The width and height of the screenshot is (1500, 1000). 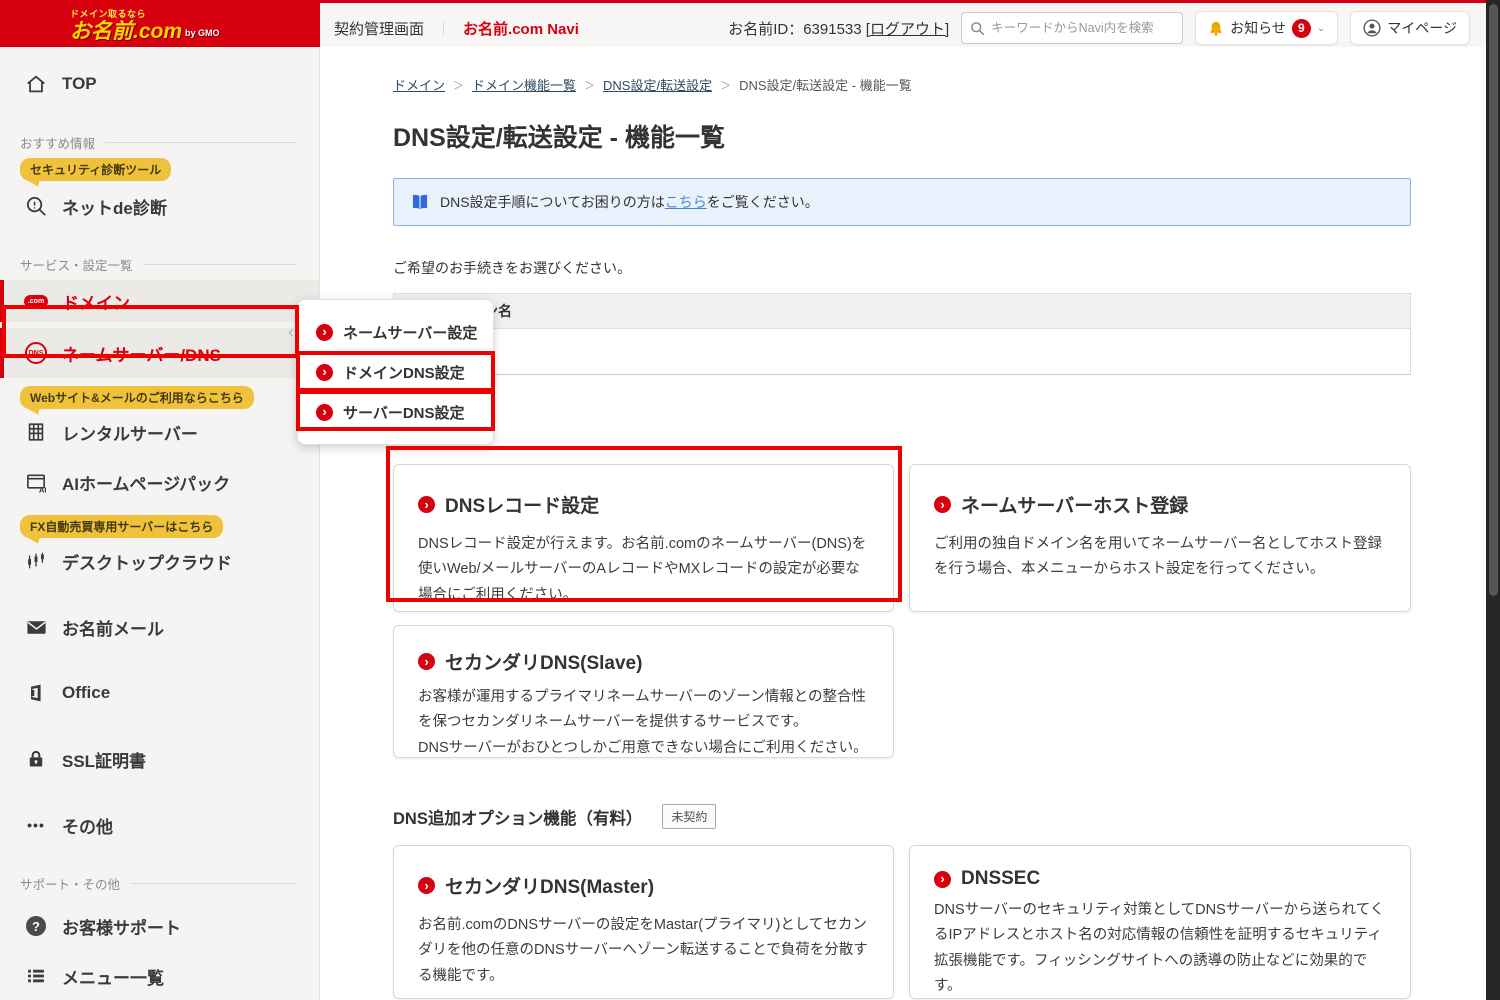 I want to click on scrollbar, so click(x=1493, y=500).